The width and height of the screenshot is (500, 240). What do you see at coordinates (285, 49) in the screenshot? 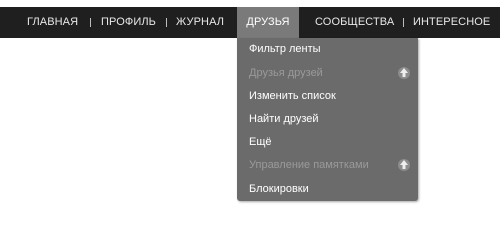
I see `menu-item-feed-filter: Фильтр ленты` at bounding box center [285, 49].